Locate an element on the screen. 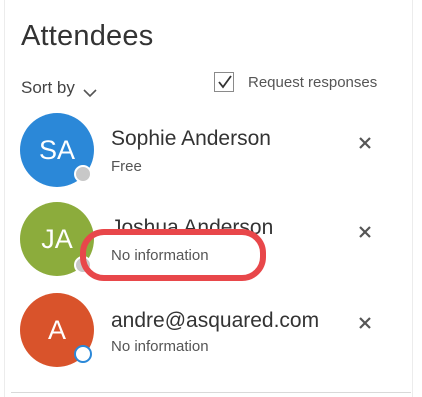 This screenshot has width=422, height=397. request-responses-checkbox is located at coordinates (224, 82).